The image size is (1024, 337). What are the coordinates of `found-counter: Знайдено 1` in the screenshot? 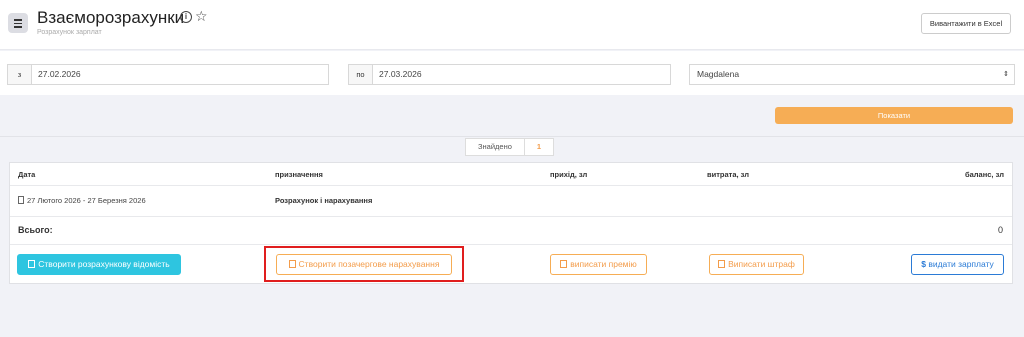 It's located at (509, 147).